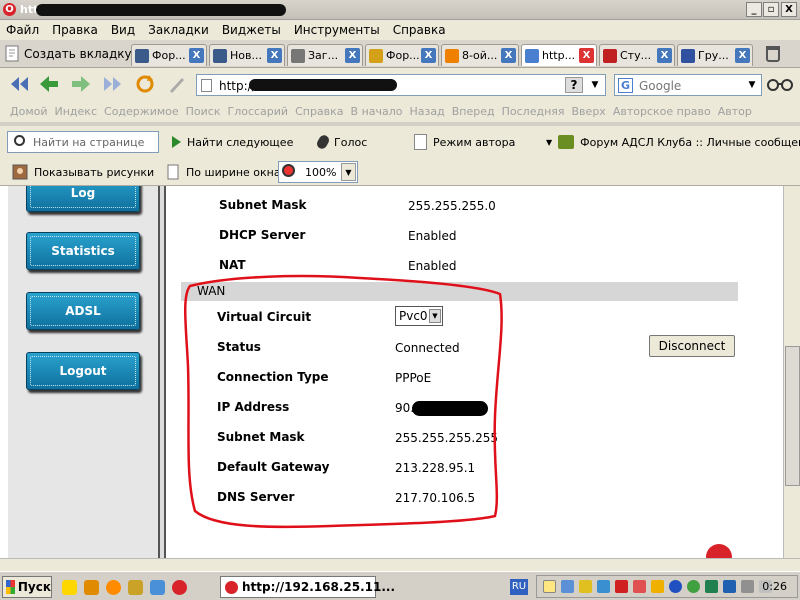  What do you see at coordinates (83, 142) in the screenshot?
I see `find-on-page-input: Найти на странице` at bounding box center [83, 142].